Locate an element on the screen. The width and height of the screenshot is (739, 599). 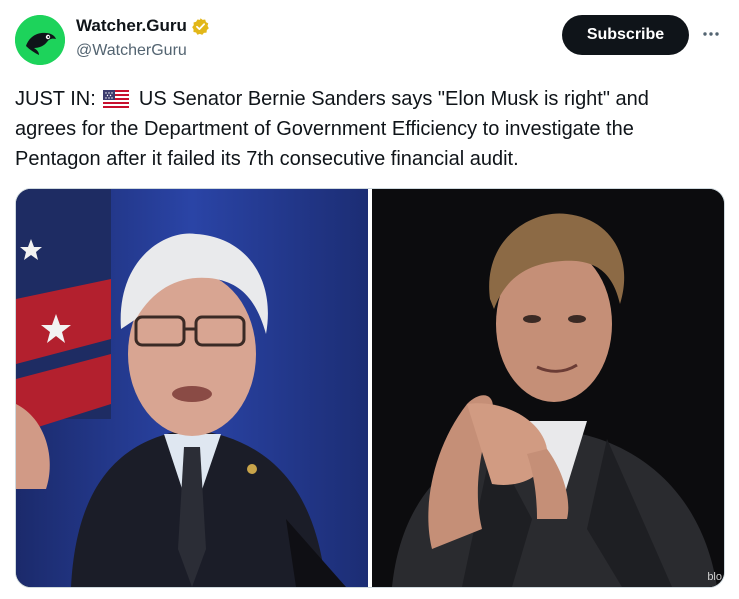
author-name-row: Watcher.Guru is located at coordinates (143, 26).